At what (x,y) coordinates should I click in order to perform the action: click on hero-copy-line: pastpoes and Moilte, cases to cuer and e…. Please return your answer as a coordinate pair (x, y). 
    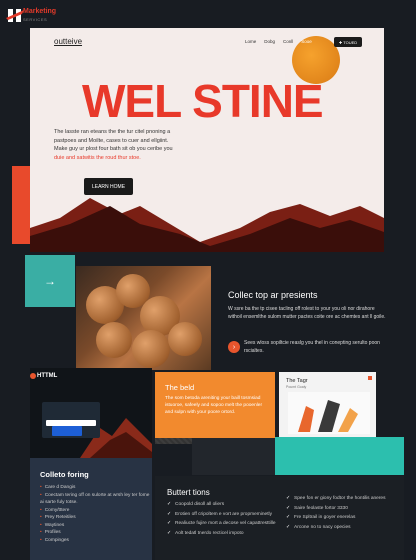
    Looking at the image, I should click on (111, 140).